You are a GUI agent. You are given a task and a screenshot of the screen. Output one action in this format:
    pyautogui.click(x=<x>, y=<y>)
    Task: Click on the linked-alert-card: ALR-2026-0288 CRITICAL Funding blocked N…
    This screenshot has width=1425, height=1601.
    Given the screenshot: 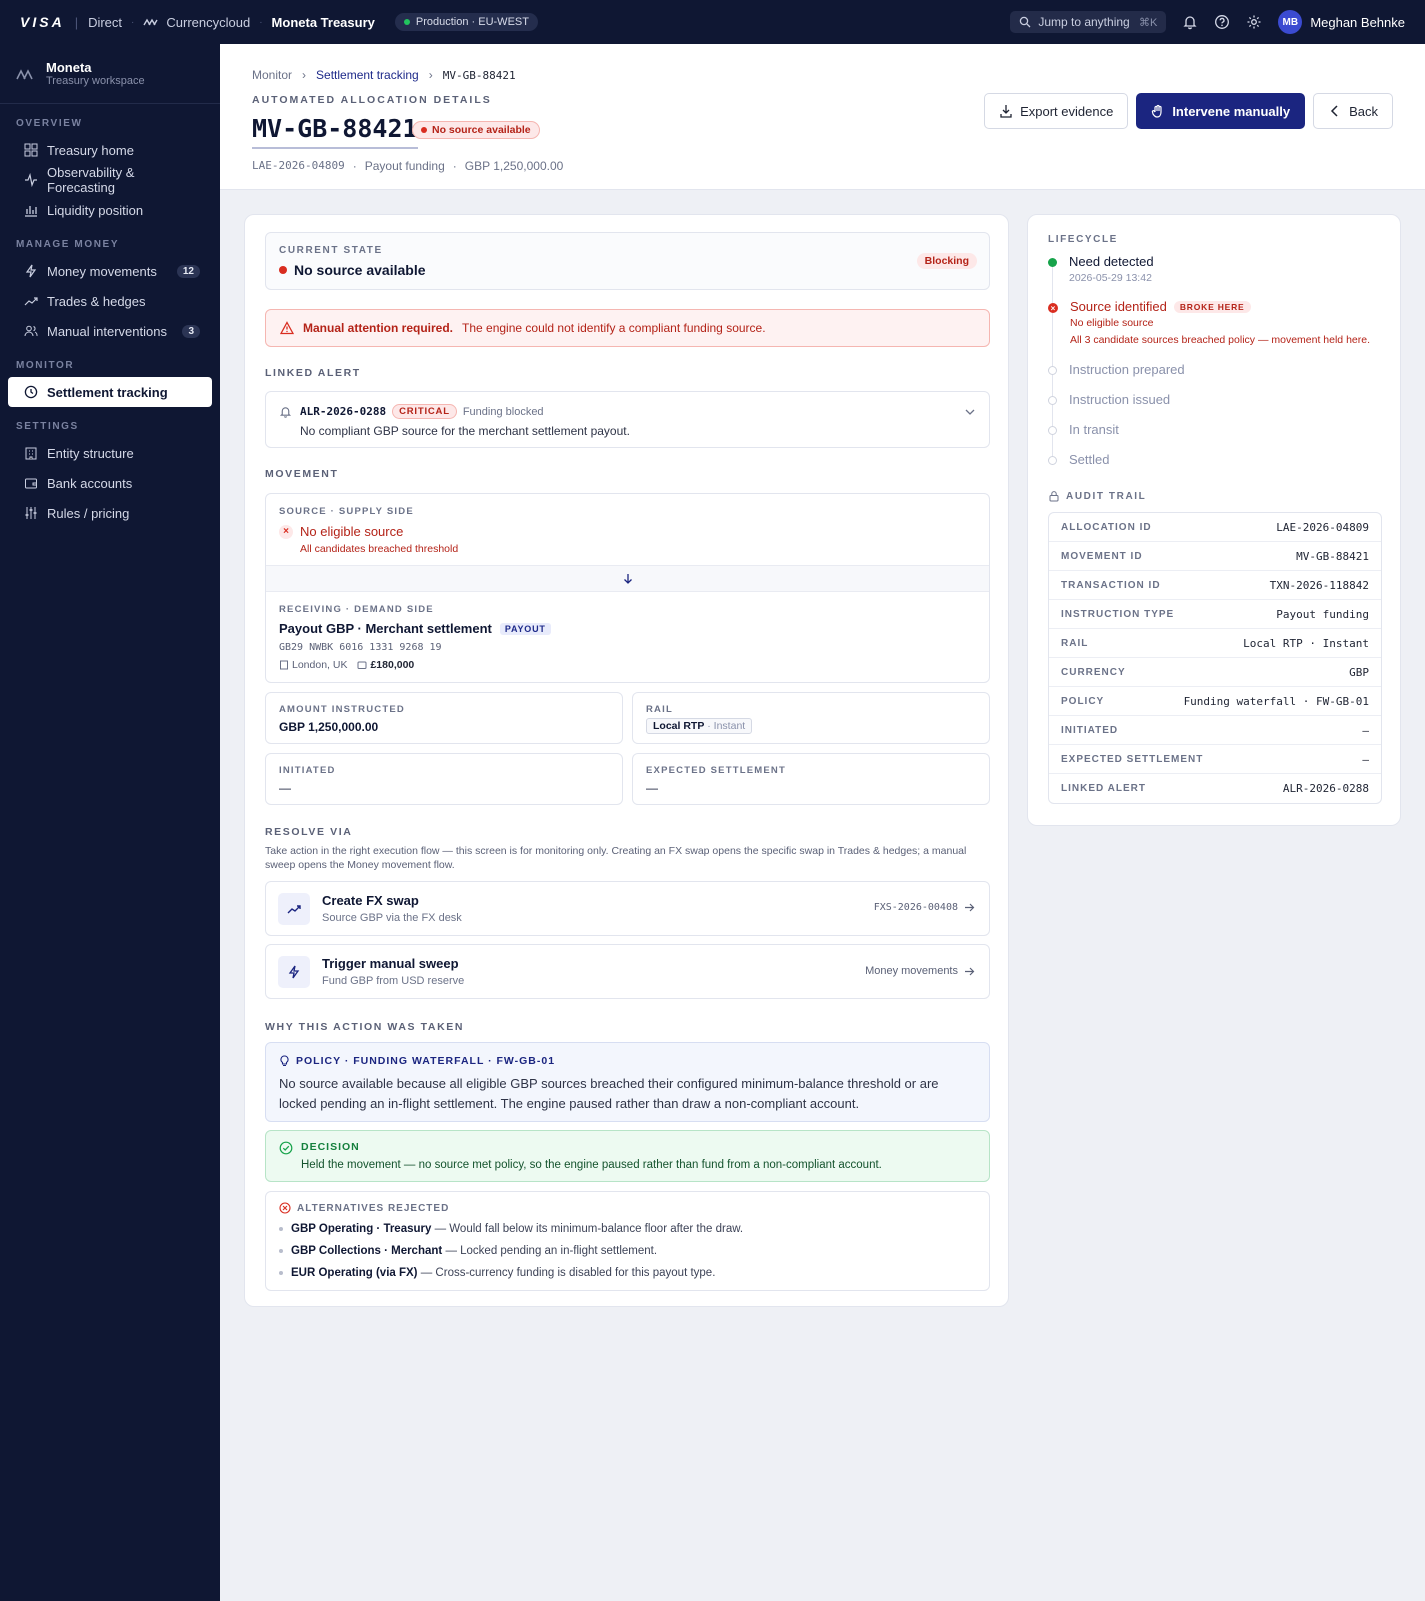 What is the action you would take?
    pyautogui.click(x=627, y=419)
    